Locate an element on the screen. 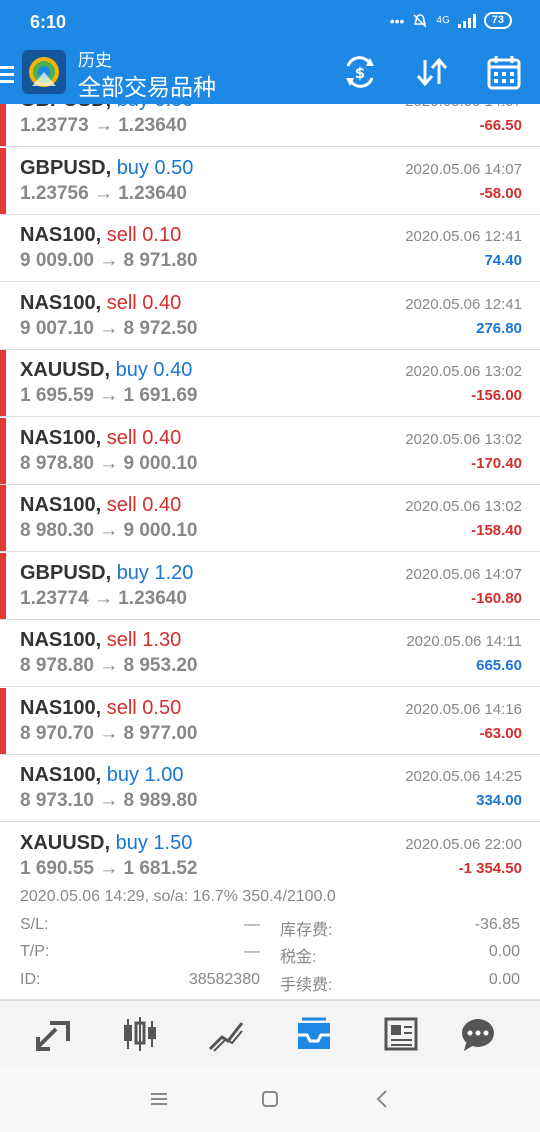 This screenshot has height=1132, width=540. trade-prices: 1 690.55 → 1 681.52 is located at coordinates (109, 868).